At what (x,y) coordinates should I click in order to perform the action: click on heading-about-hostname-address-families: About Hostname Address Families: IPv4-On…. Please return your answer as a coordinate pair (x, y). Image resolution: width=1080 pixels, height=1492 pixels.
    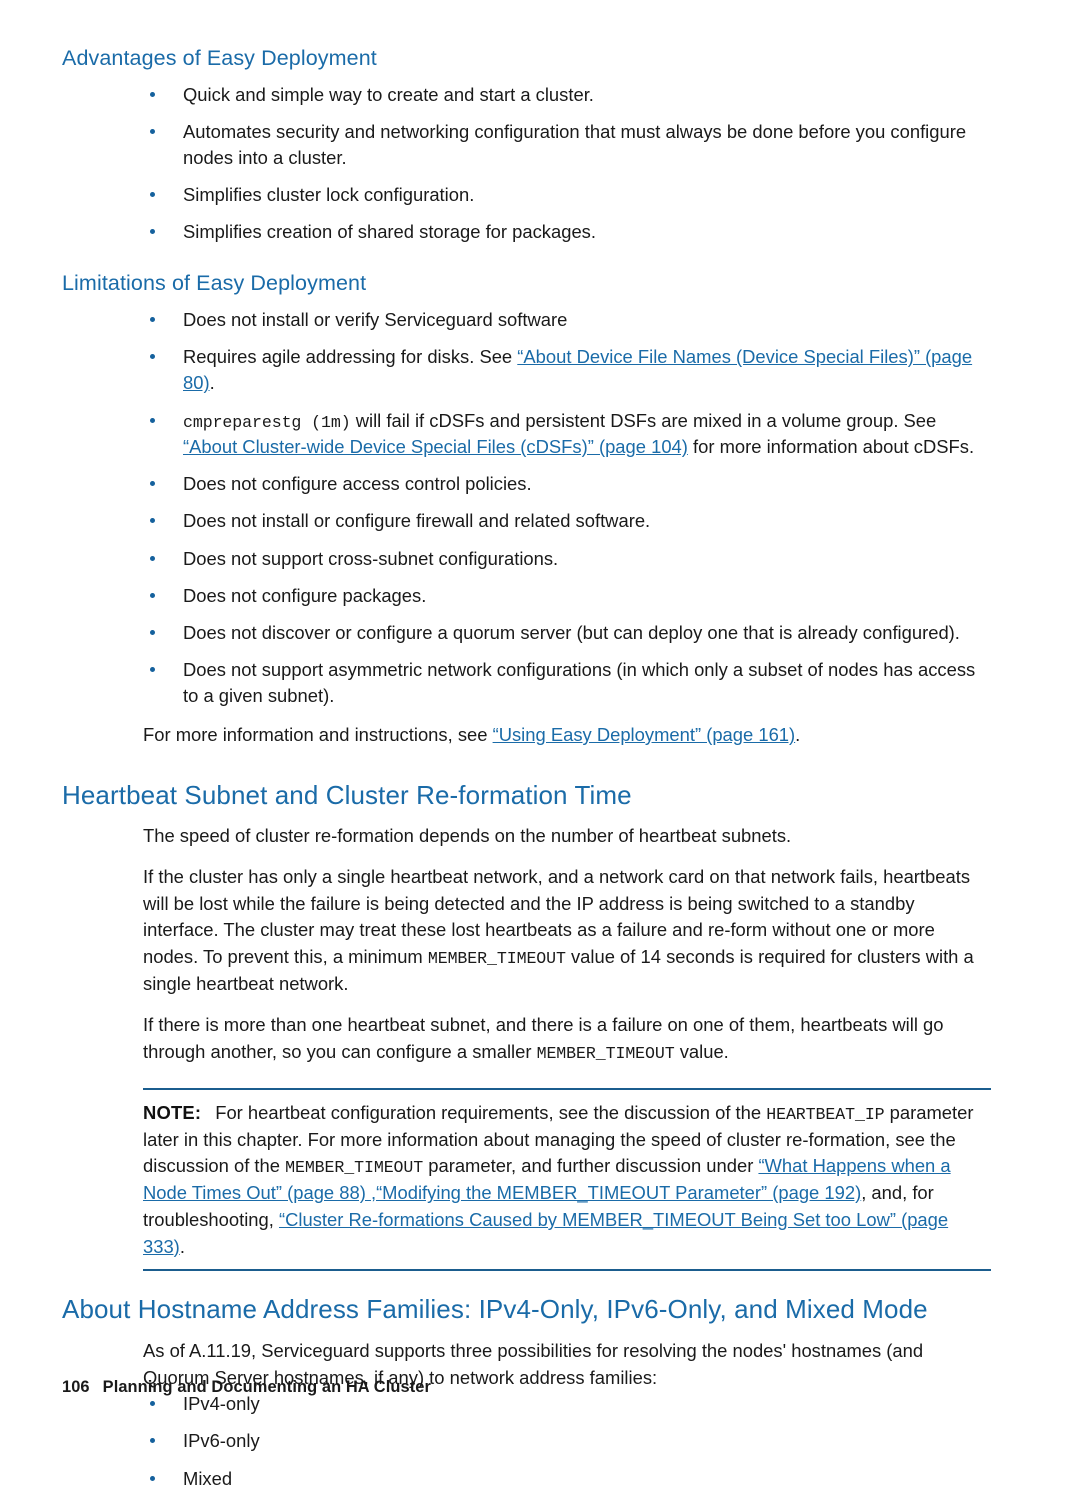
    Looking at the image, I should click on (495, 1309).